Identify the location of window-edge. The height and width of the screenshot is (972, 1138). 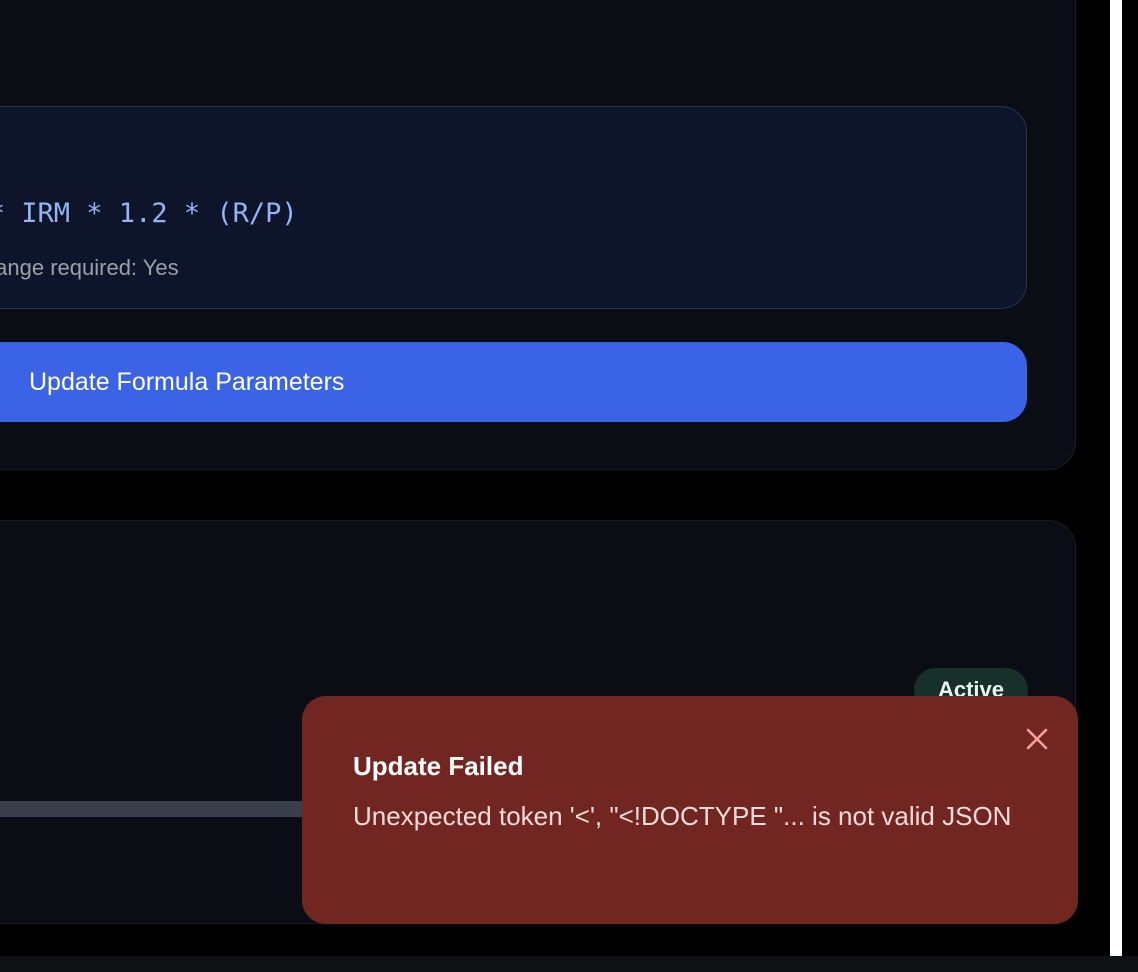
(1130, 478).